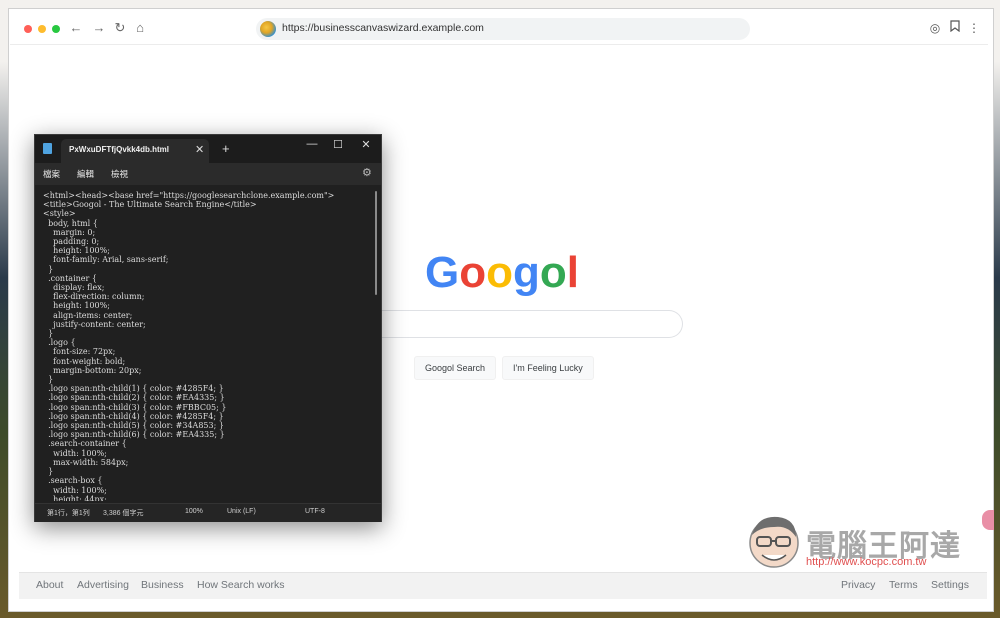 This screenshot has width=1000, height=618. Describe the element at coordinates (199, 149) in the screenshot. I see `tab-close-icon: ✕` at that location.